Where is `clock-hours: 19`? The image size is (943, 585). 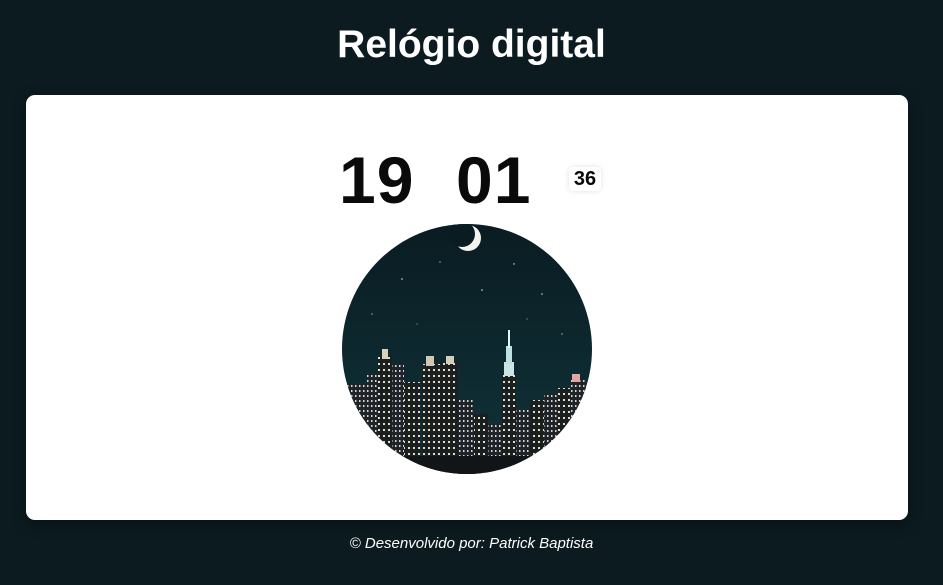
clock-hours: 19 is located at coordinates (377, 180).